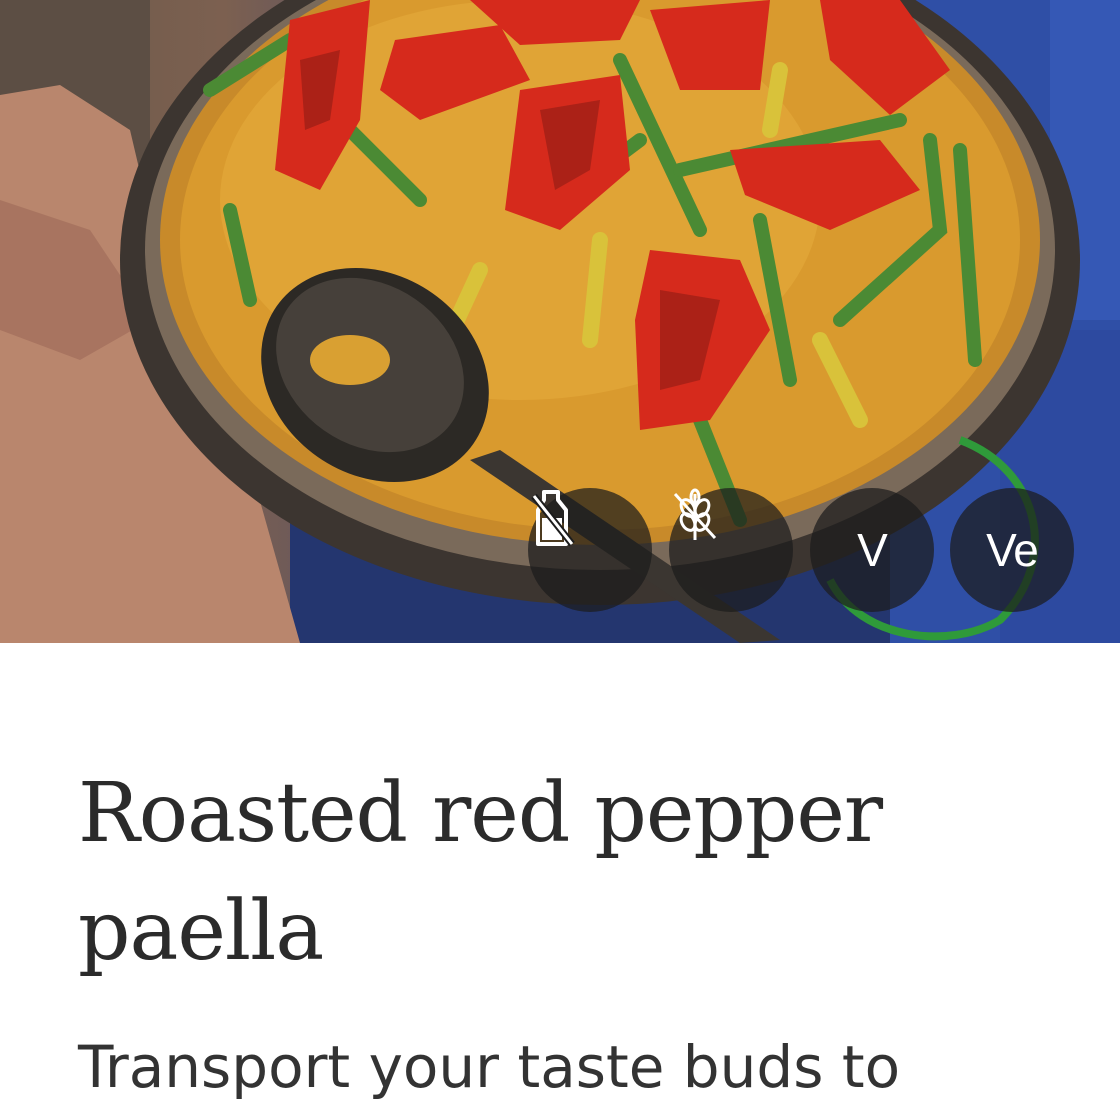 The width and height of the screenshot is (1120, 1120). I want to click on recipe-description: Transport your taste buds to, so click(489, 1067).